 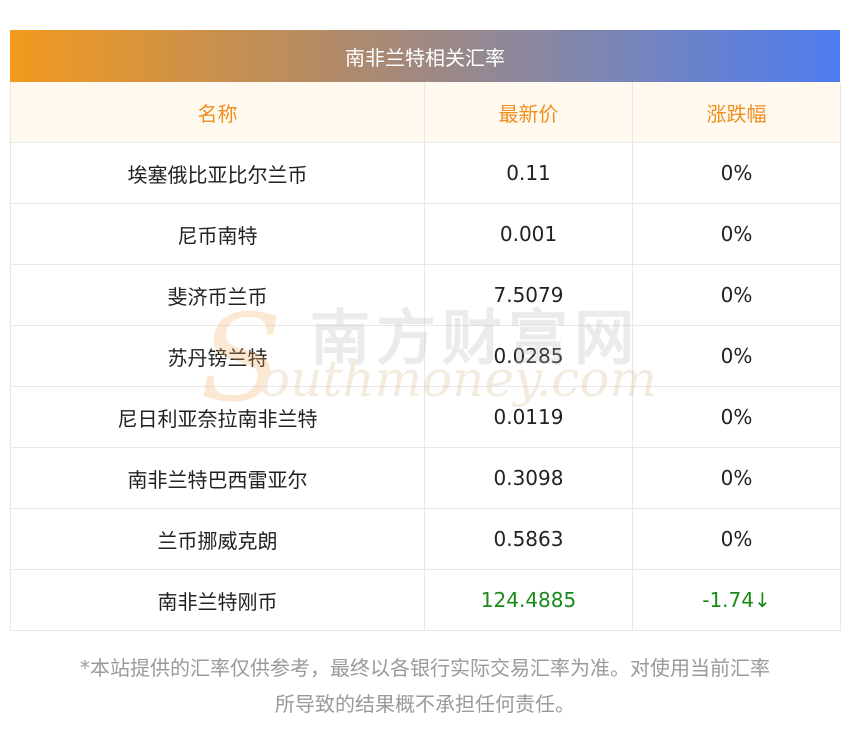 I want to click on currency-pair-name: 斐济币兰币, so click(x=217, y=295).